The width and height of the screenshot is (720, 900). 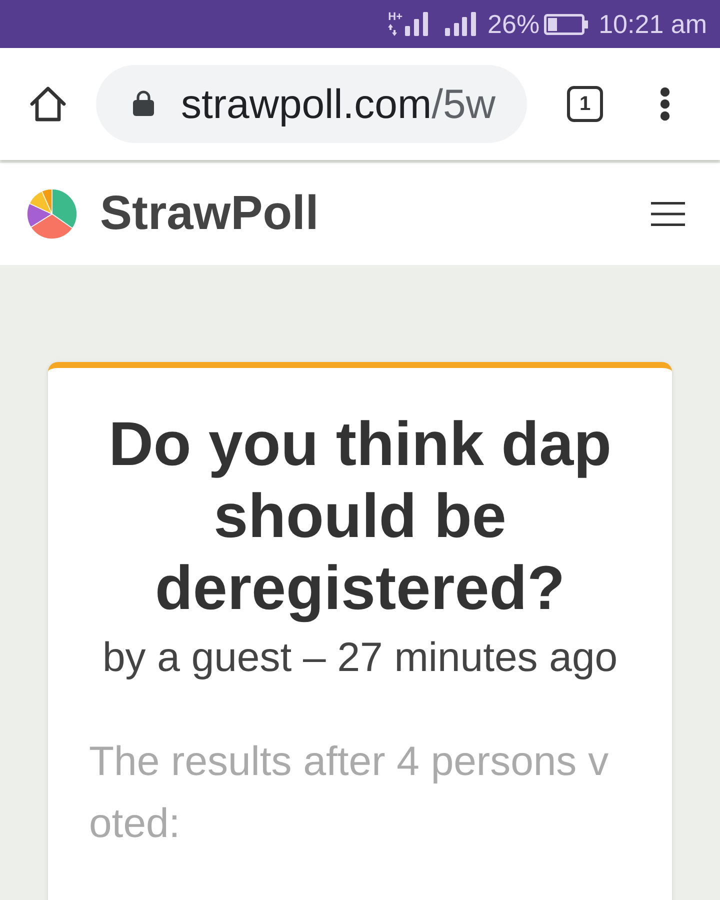 I want to click on battery-icon, so click(x=566, y=24).